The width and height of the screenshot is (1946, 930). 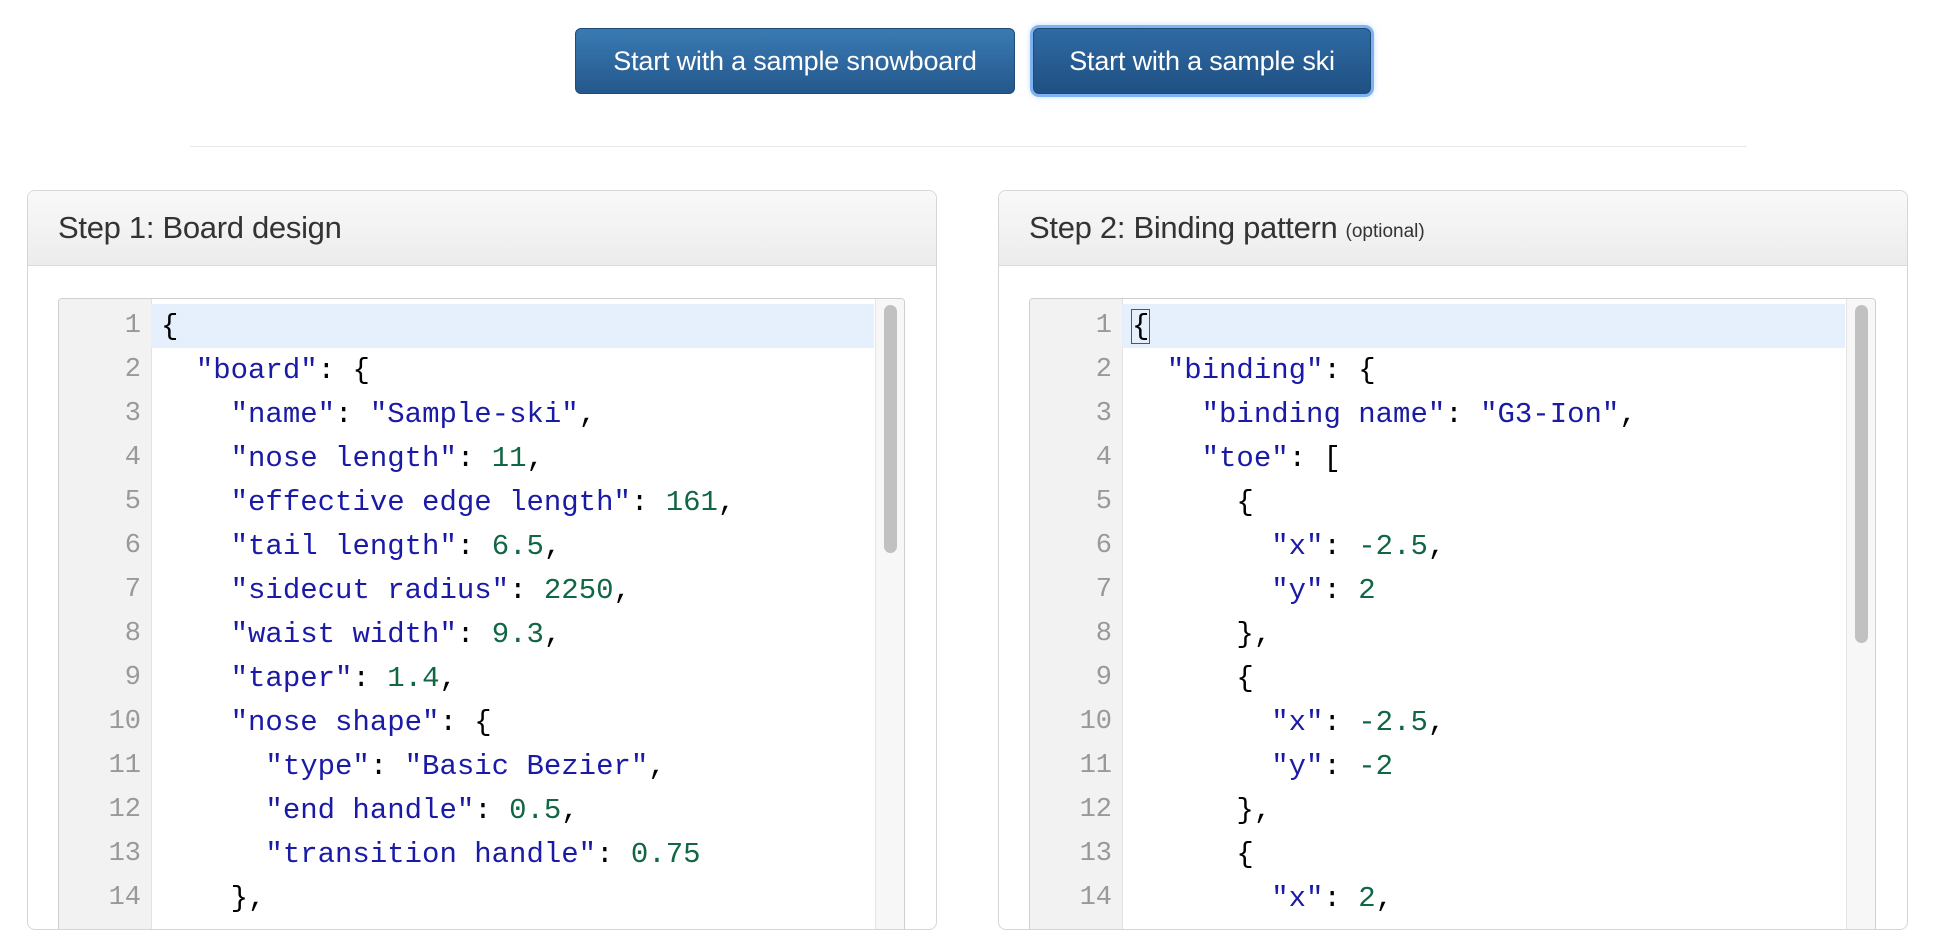 I want to click on code-line: 9 "taper": 1.4,, so click(x=481, y=678).